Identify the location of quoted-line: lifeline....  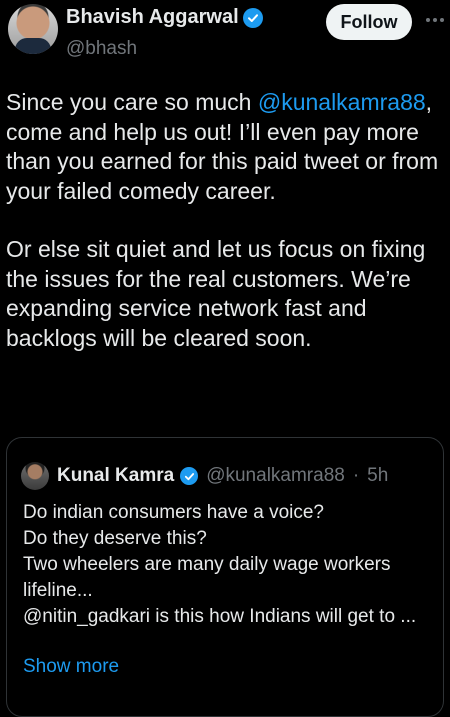
(58, 590).